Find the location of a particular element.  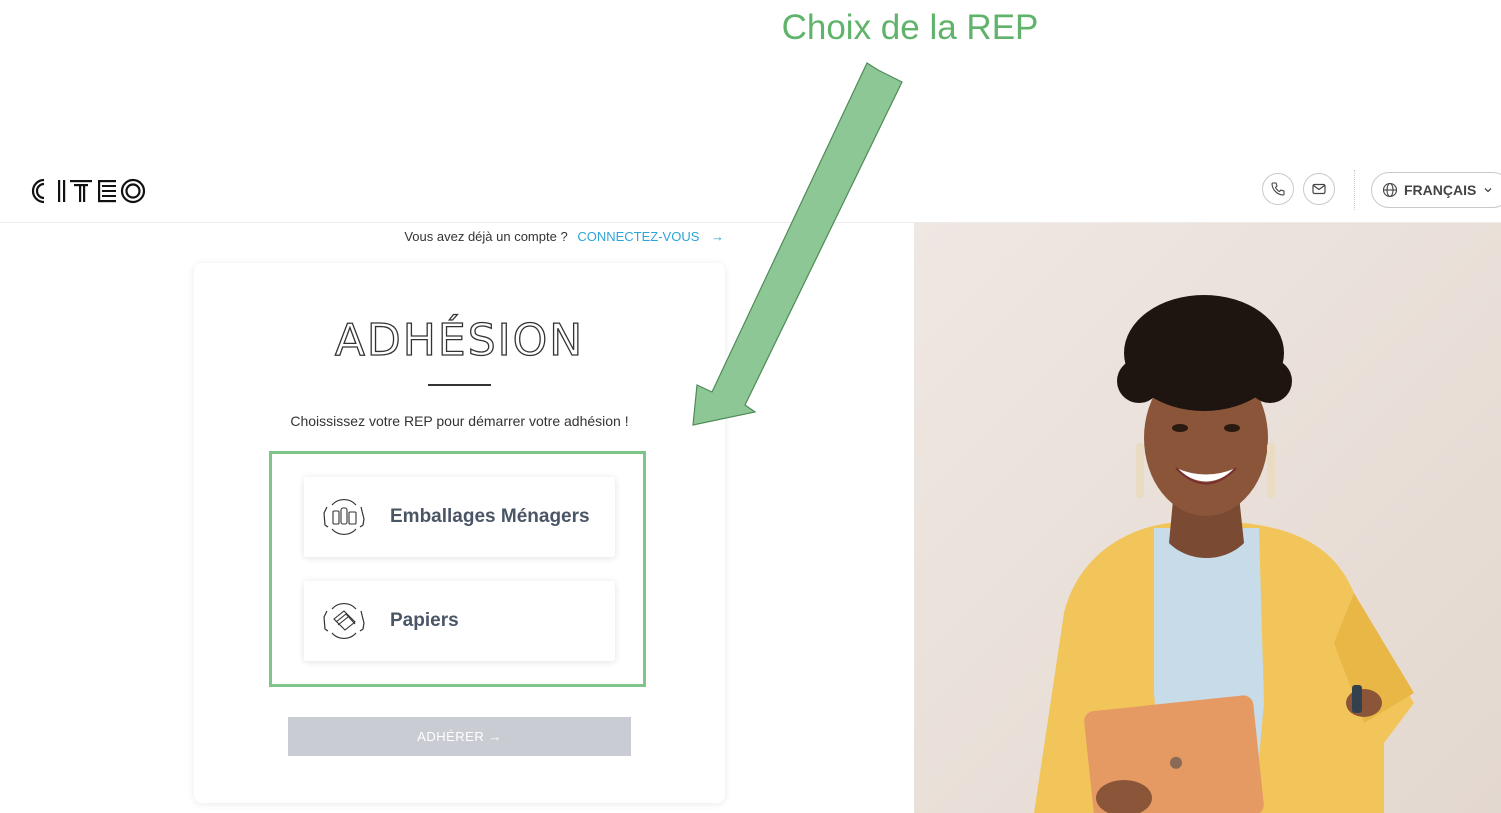

arrow-right-icon: → is located at coordinates (717, 236).